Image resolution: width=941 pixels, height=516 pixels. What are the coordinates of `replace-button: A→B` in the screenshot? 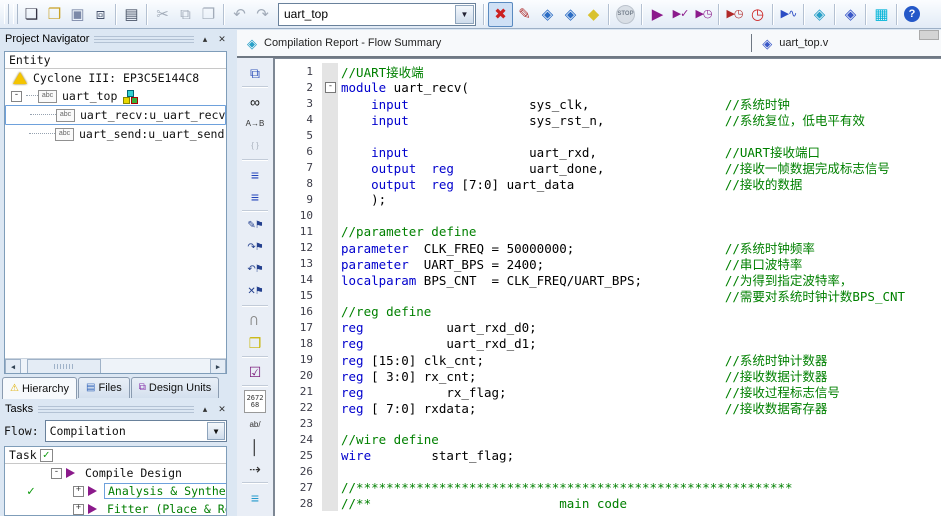 It's located at (255, 123).